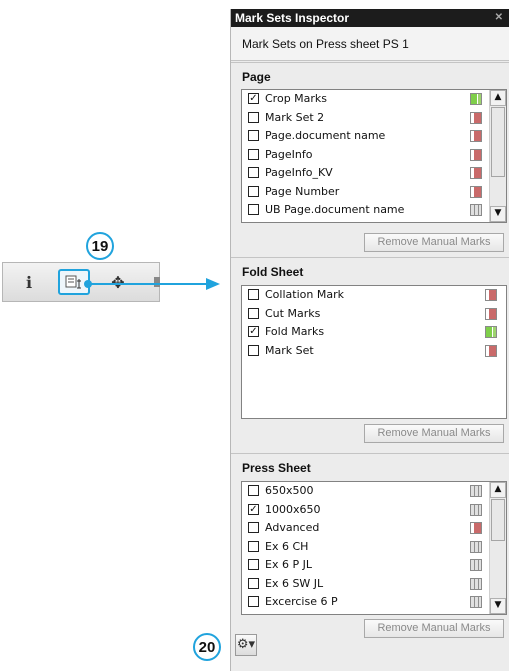  I want to click on list-item: Cut Marks, so click(374, 314).